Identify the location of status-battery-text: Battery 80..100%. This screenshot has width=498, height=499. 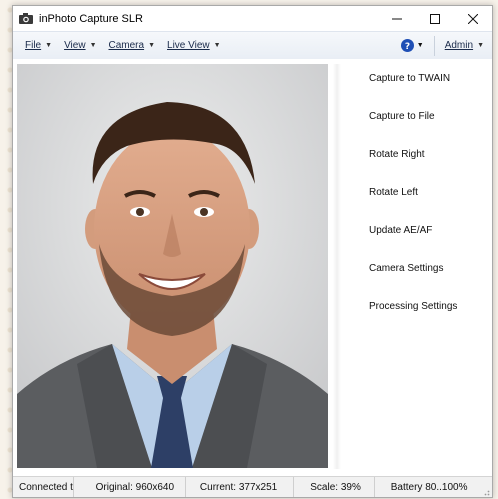
(429, 487).